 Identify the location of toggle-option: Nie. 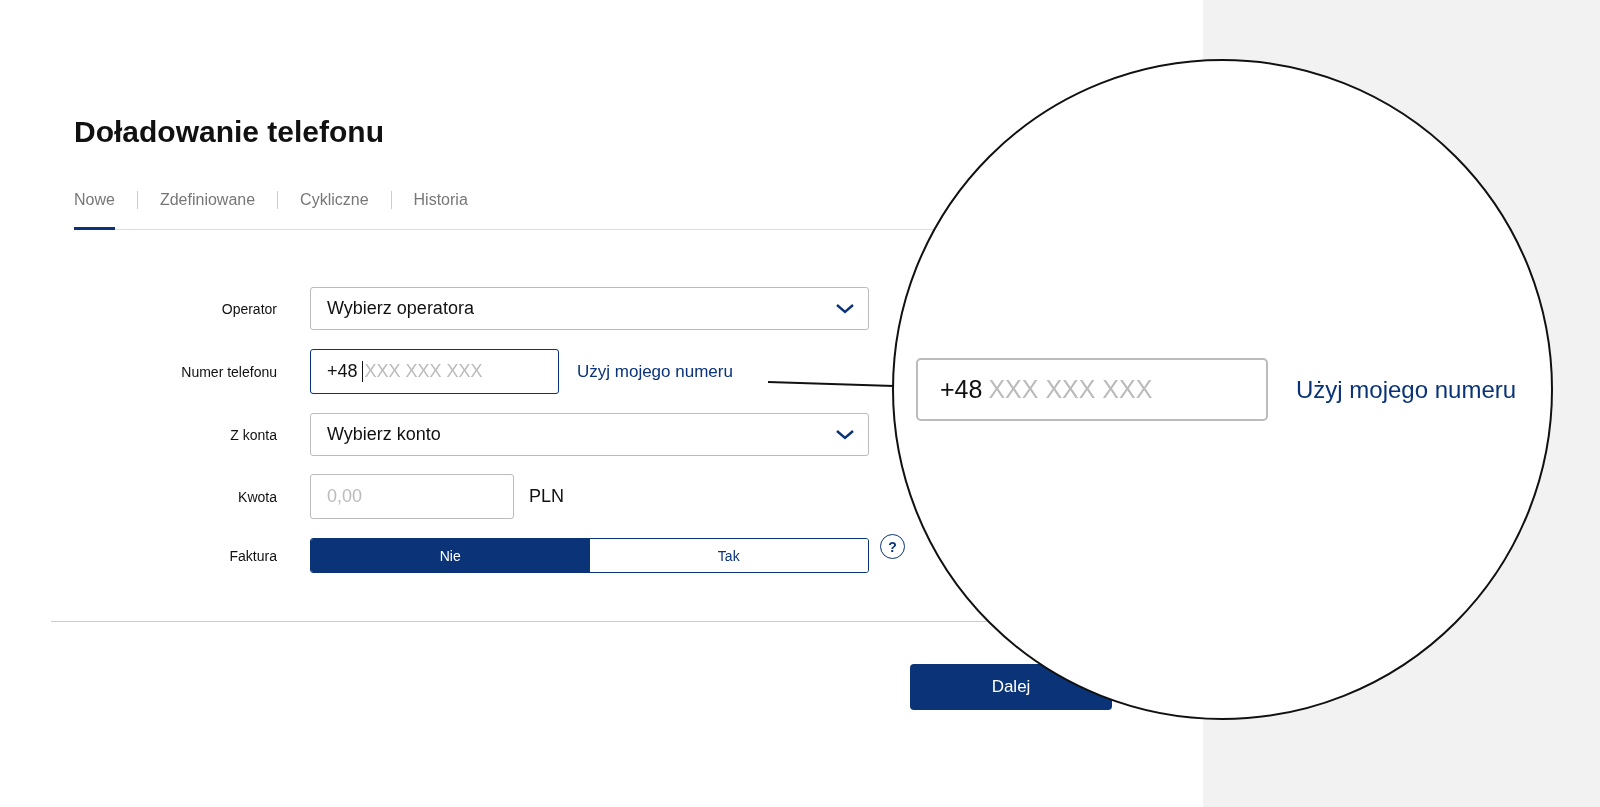
(450, 555).